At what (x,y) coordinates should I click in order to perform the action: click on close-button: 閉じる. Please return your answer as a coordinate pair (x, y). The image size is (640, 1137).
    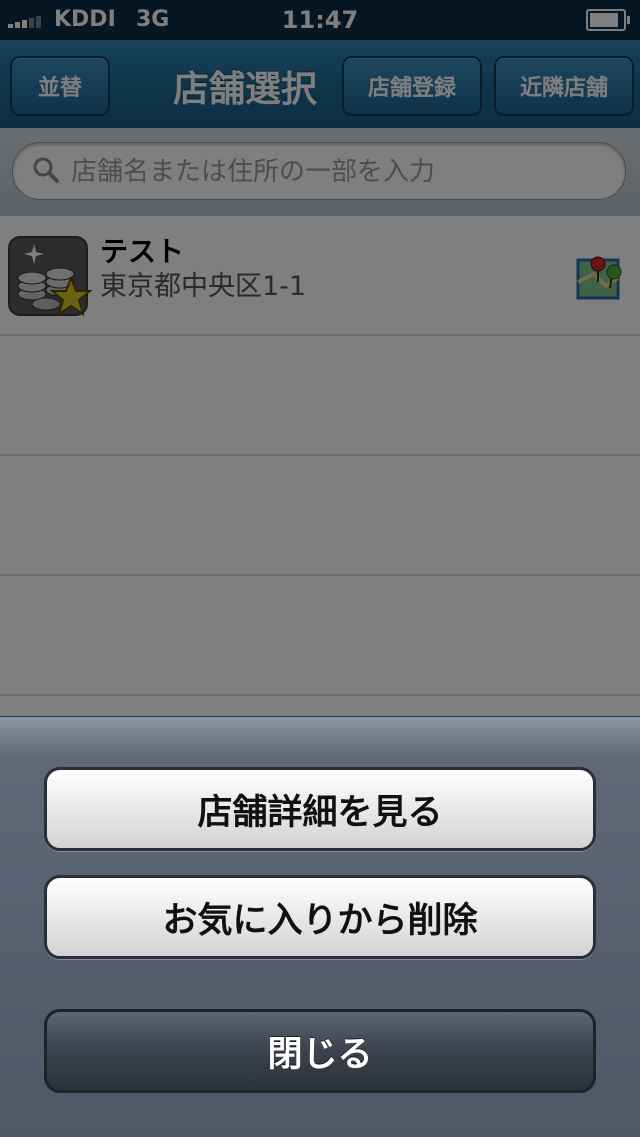
    Looking at the image, I should click on (320, 1051).